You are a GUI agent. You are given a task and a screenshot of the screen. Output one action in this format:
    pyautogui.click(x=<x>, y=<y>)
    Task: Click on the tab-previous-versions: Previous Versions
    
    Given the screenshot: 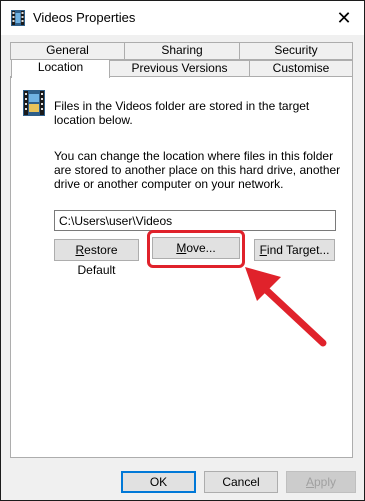 What is the action you would take?
    pyautogui.click(x=179, y=68)
    